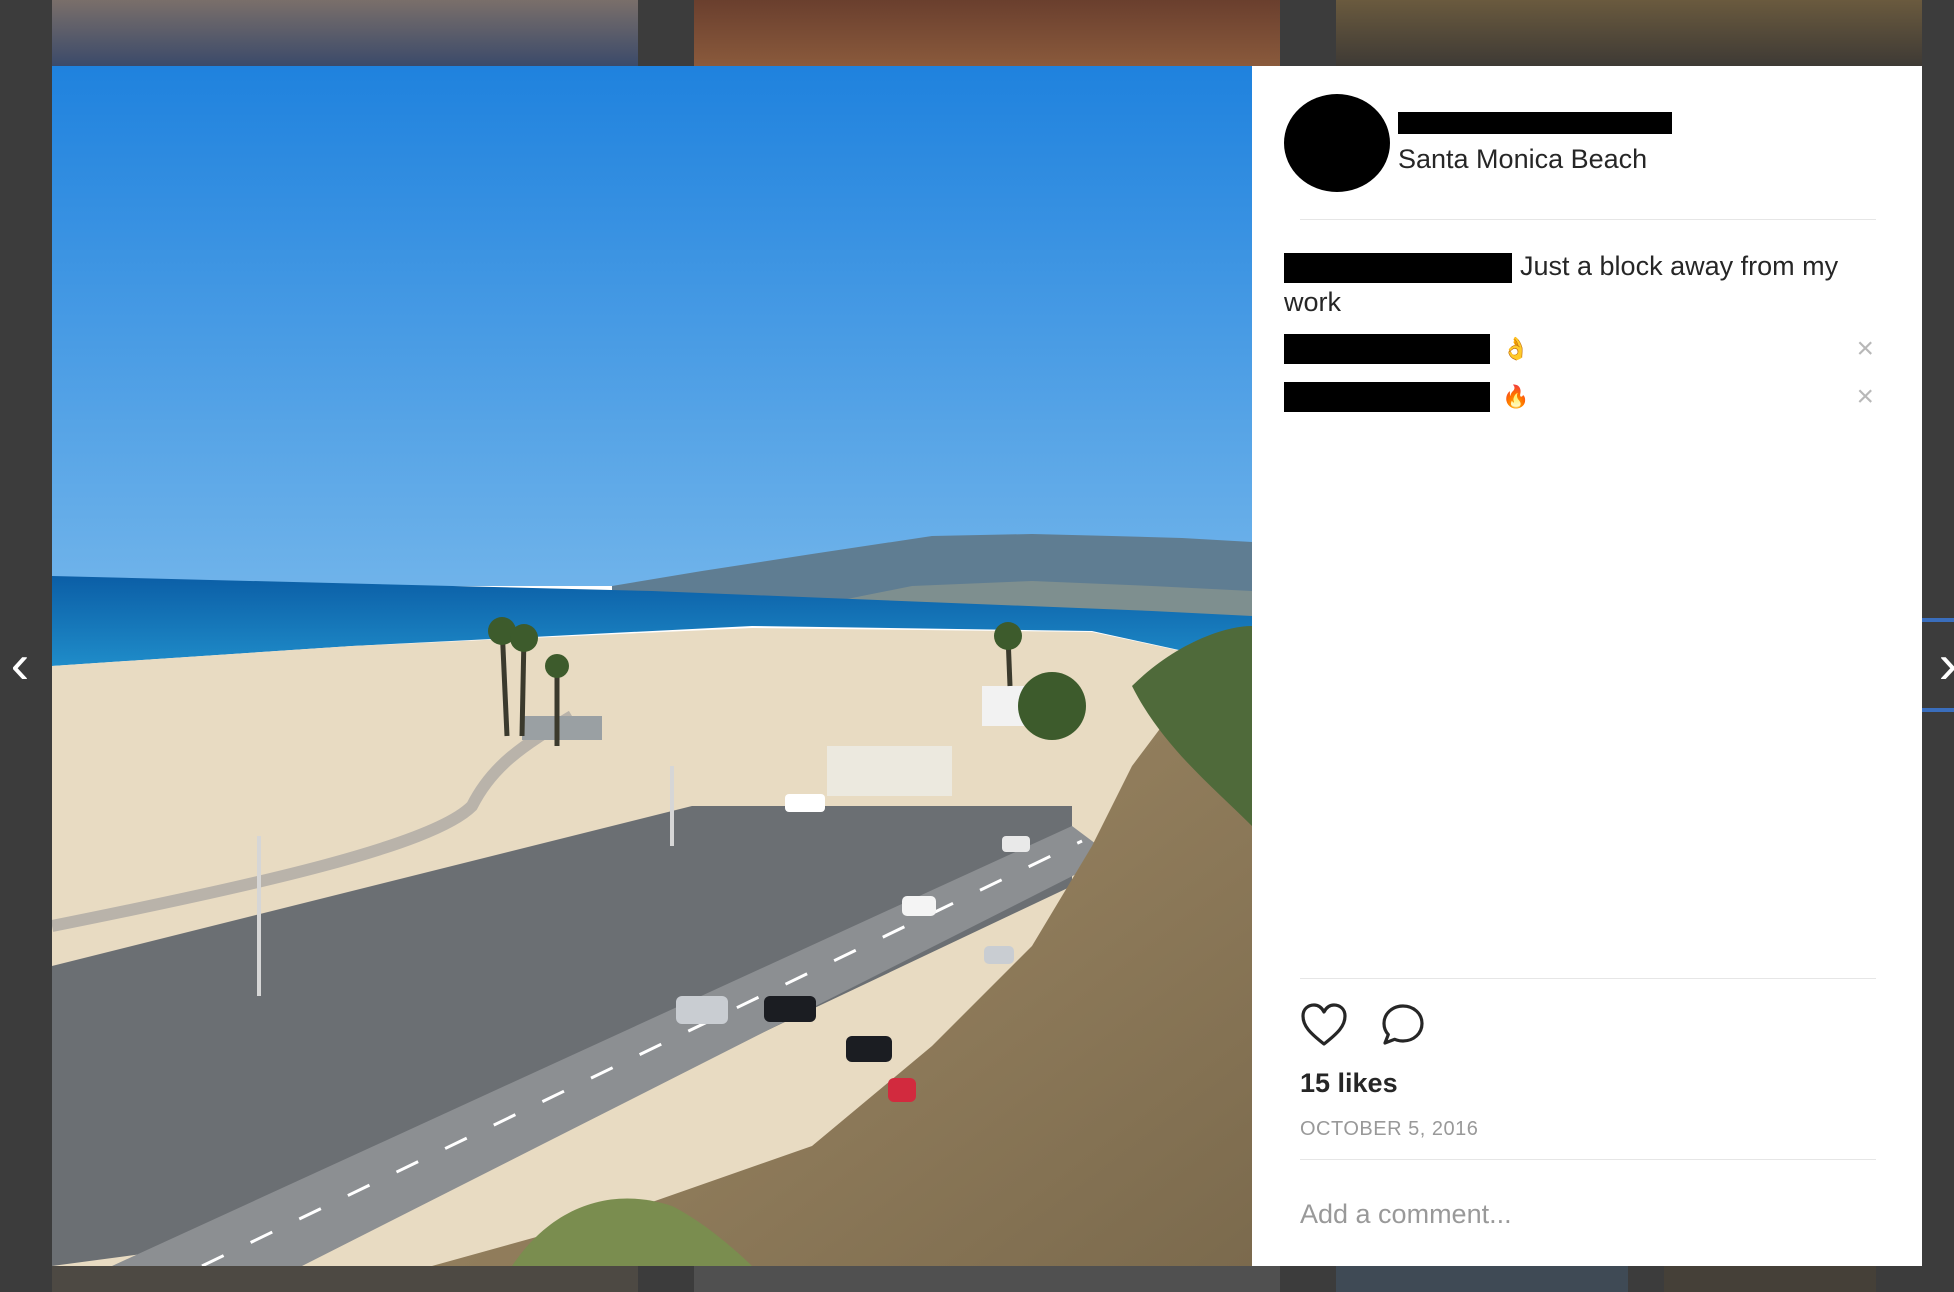 Image resolution: width=1954 pixels, height=1292 pixels. Describe the element at coordinates (1516, 348) in the screenshot. I see `ok-hand-emoji: 👌` at that location.